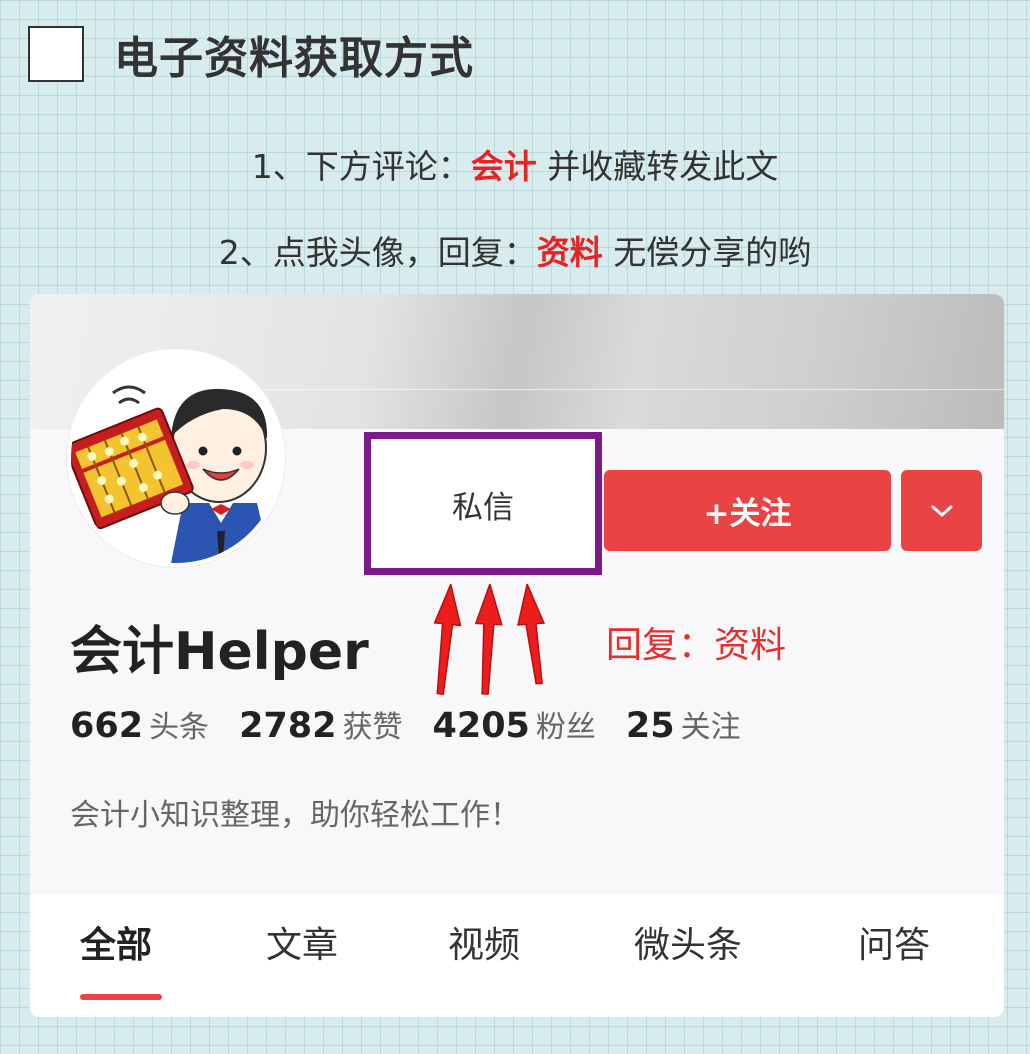 Image resolution: width=1030 pixels, height=1054 pixels. Describe the element at coordinates (481, 726) in the screenshot. I see `stat-value: 4205` at that location.